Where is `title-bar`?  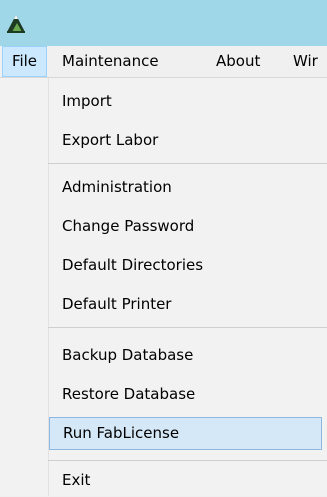
title-bar is located at coordinates (163, 23).